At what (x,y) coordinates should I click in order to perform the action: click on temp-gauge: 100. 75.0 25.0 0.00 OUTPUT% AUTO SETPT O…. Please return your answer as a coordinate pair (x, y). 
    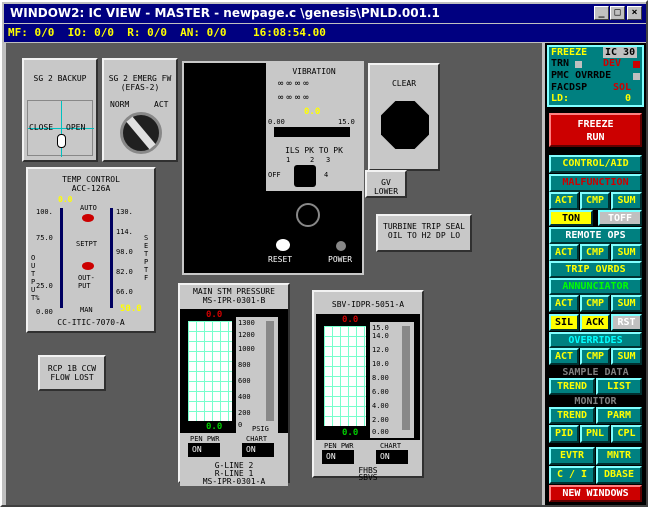
    Looking at the image, I should click on (91, 260).